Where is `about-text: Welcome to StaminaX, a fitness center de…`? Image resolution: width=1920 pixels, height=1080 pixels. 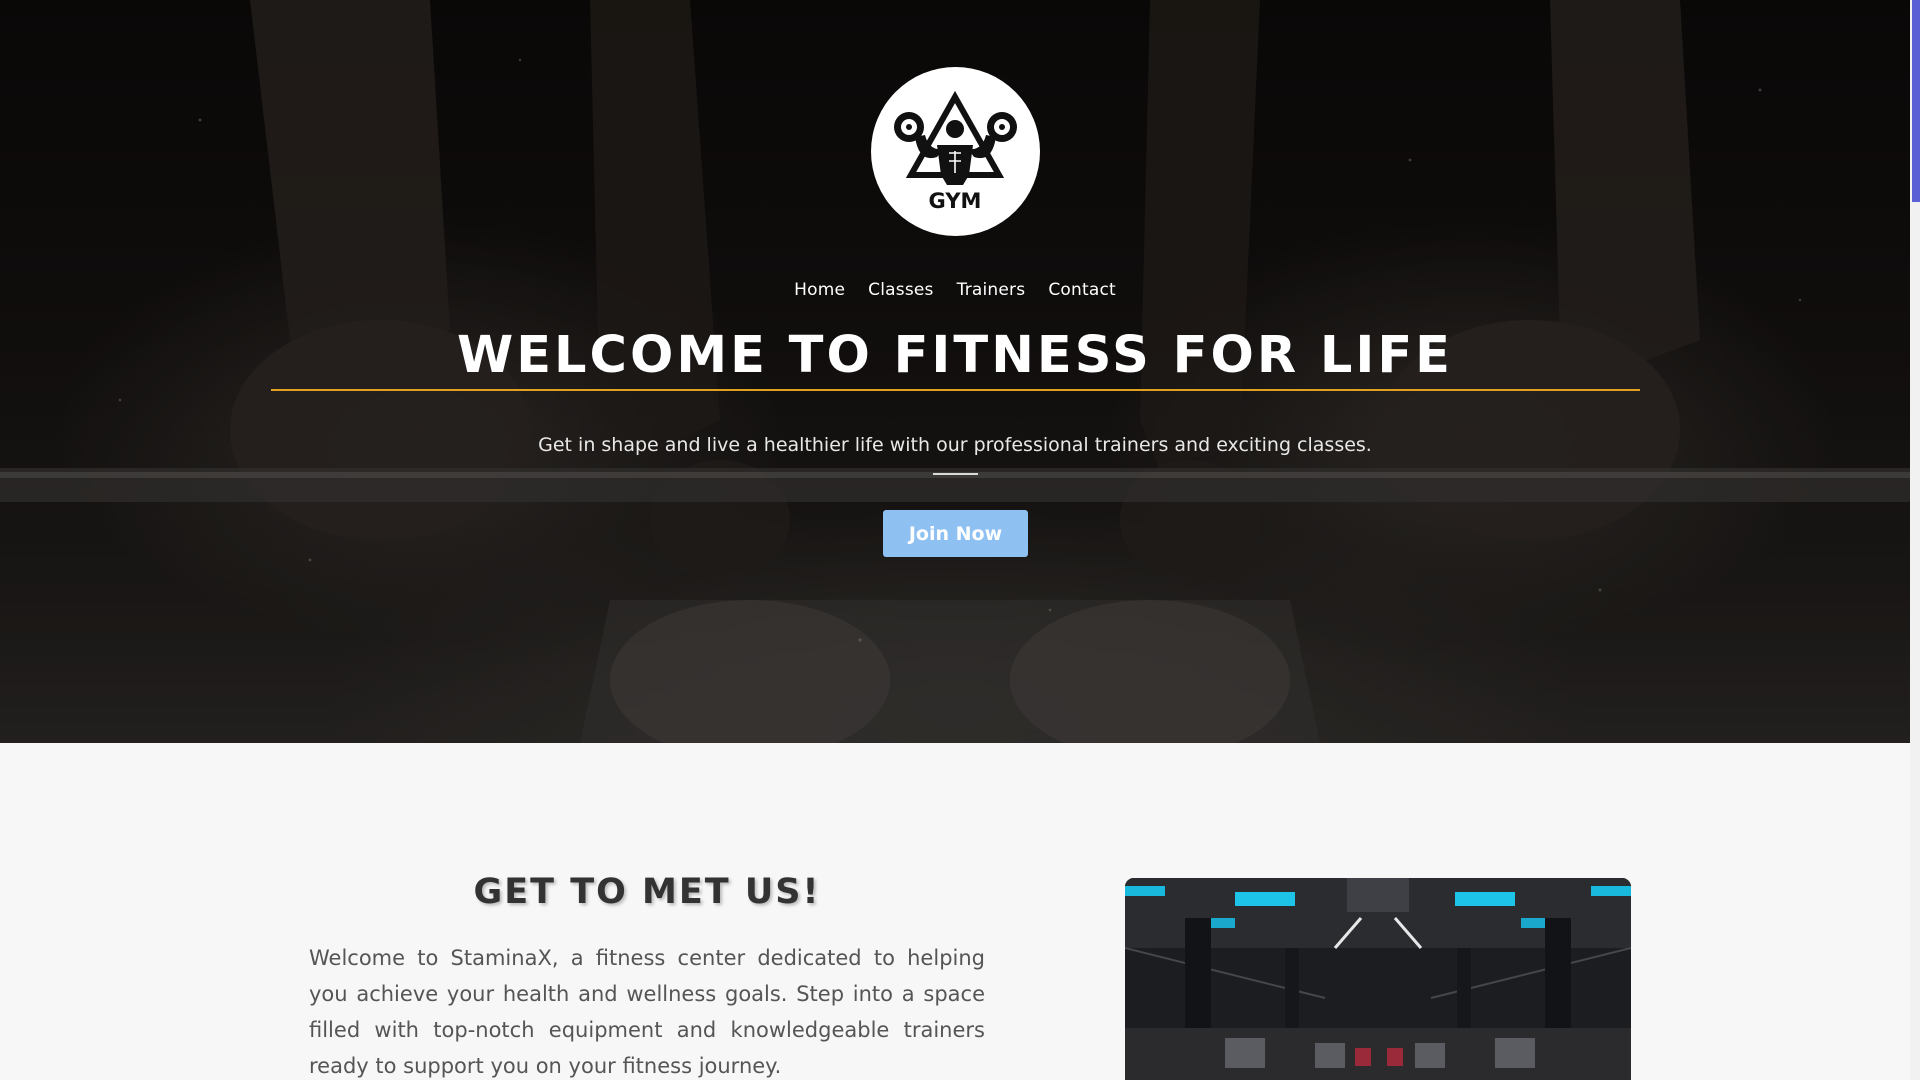
about-text: Welcome to StaminaX, a fitness center de… is located at coordinates (647, 1012).